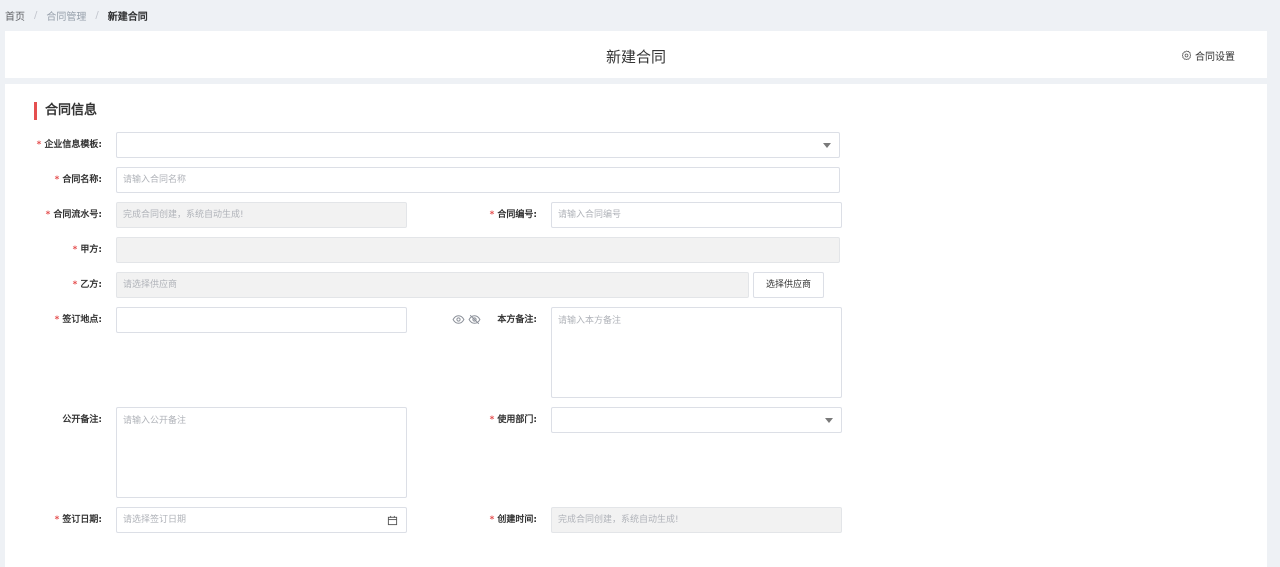 The image size is (1280, 567). Describe the element at coordinates (696, 352) in the screenshot. I see `own-note-textarea: 请输入本方备注` at that location.